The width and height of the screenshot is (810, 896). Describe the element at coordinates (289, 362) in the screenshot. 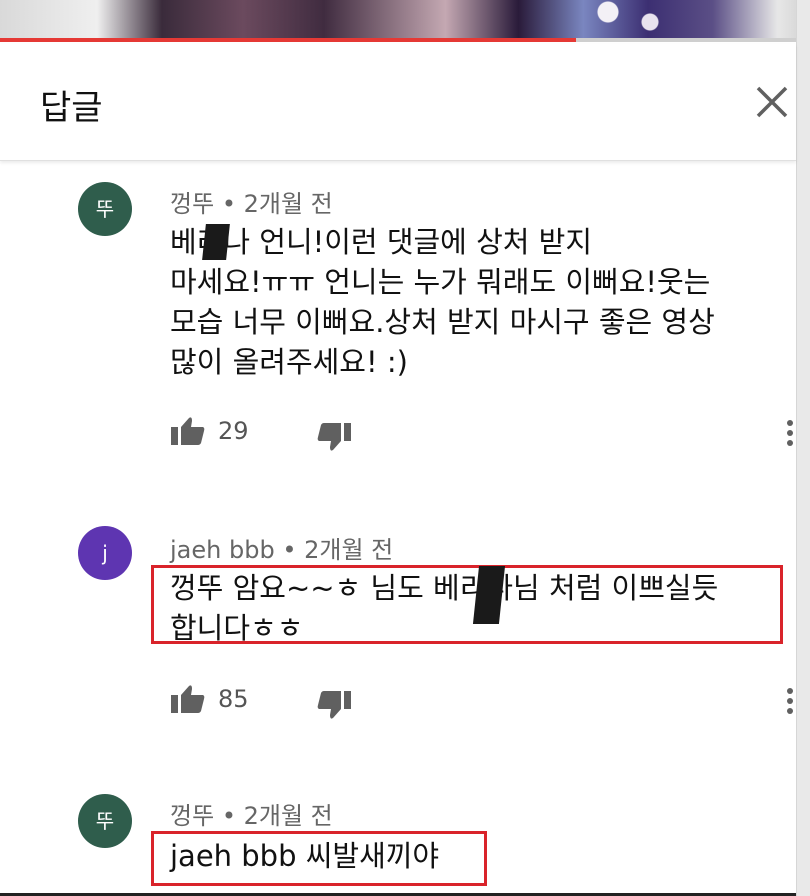

I see `comment-line: 많이 올려주세요! :)` at that location.